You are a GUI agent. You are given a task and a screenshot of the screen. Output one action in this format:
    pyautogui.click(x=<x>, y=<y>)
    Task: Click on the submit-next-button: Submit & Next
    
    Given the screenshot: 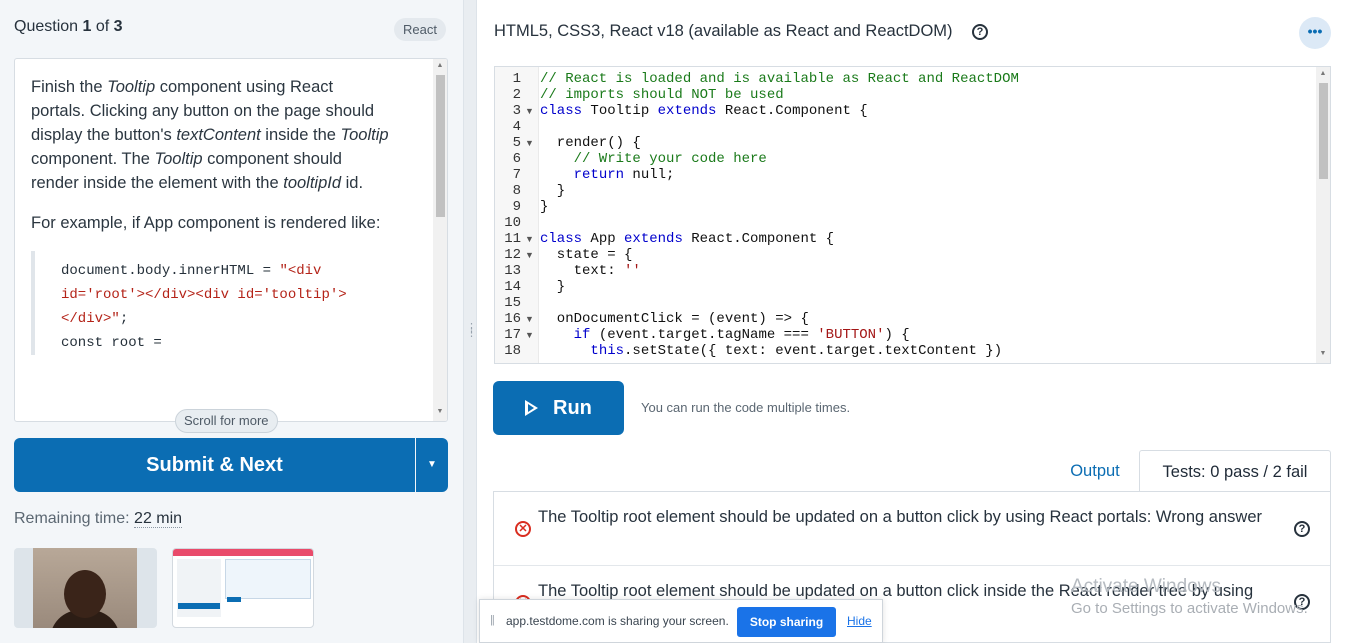 What is the action you would take?
    pyautogui.click(x=214, y=465)
    